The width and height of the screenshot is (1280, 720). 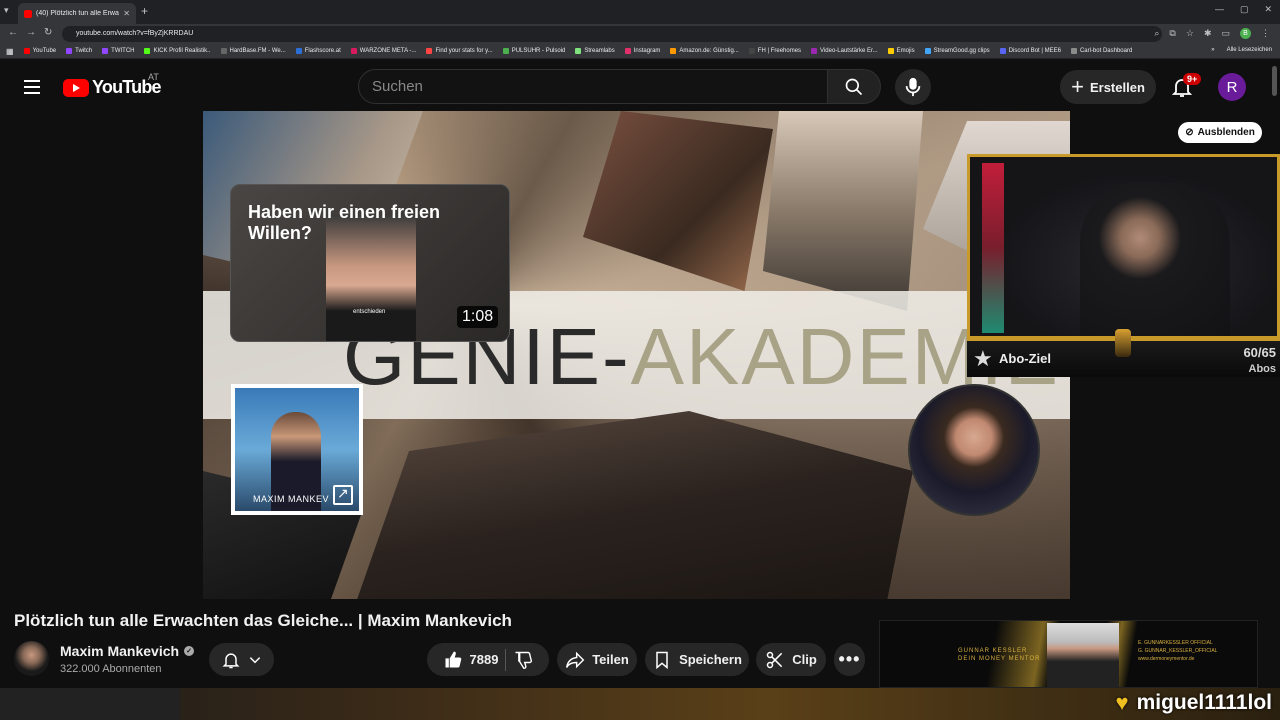 I want to click on voice-search-button, so click(x=913, y=87).